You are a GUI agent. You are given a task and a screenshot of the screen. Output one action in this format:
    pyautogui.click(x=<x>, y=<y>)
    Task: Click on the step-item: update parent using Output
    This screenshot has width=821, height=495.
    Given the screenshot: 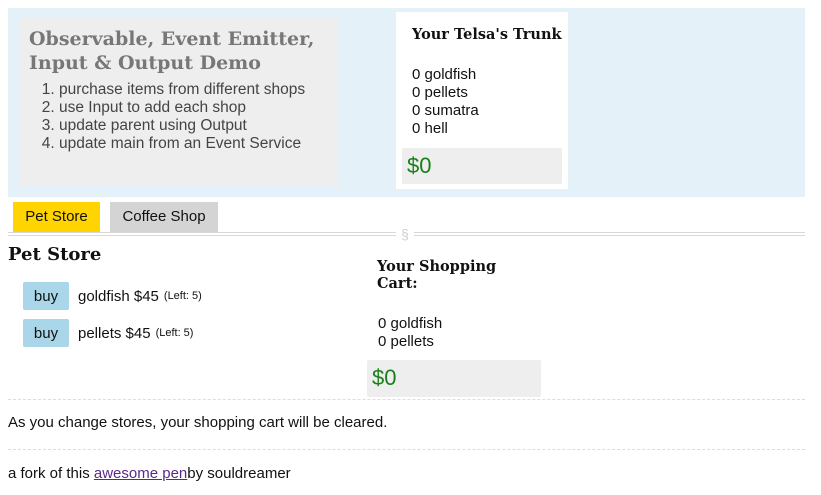 What is the action you would take?
    pyautogui.click(x=193, y=126)
    